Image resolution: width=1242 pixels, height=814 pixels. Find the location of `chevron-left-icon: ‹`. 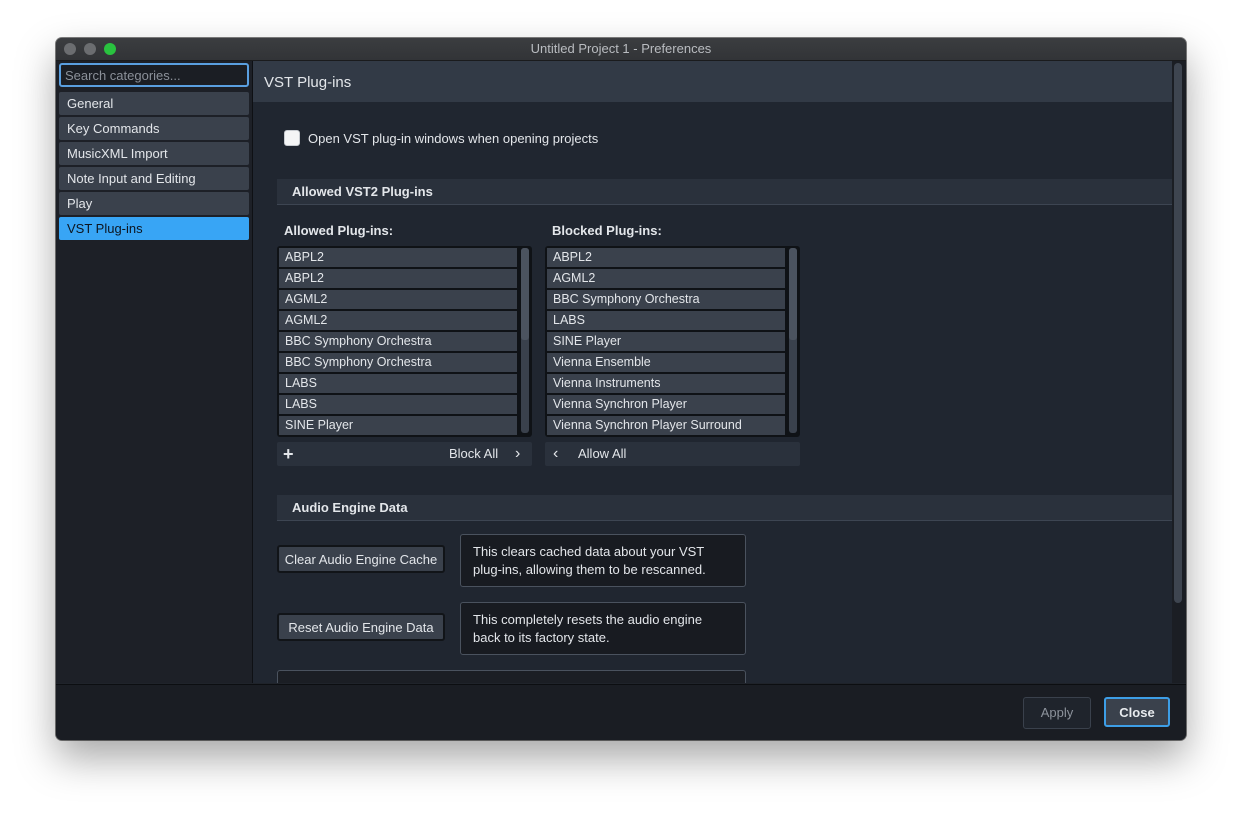

chevron-left-icon: ‹ is located at coordinates (555, 454).